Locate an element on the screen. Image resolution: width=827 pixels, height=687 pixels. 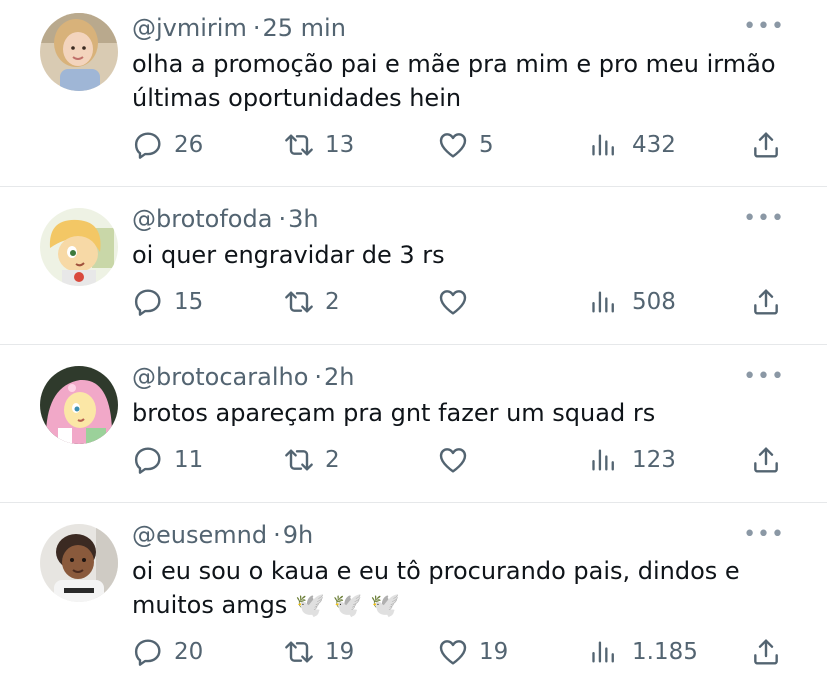
tweet-time: 25 min is located at coordinates (303, 28).